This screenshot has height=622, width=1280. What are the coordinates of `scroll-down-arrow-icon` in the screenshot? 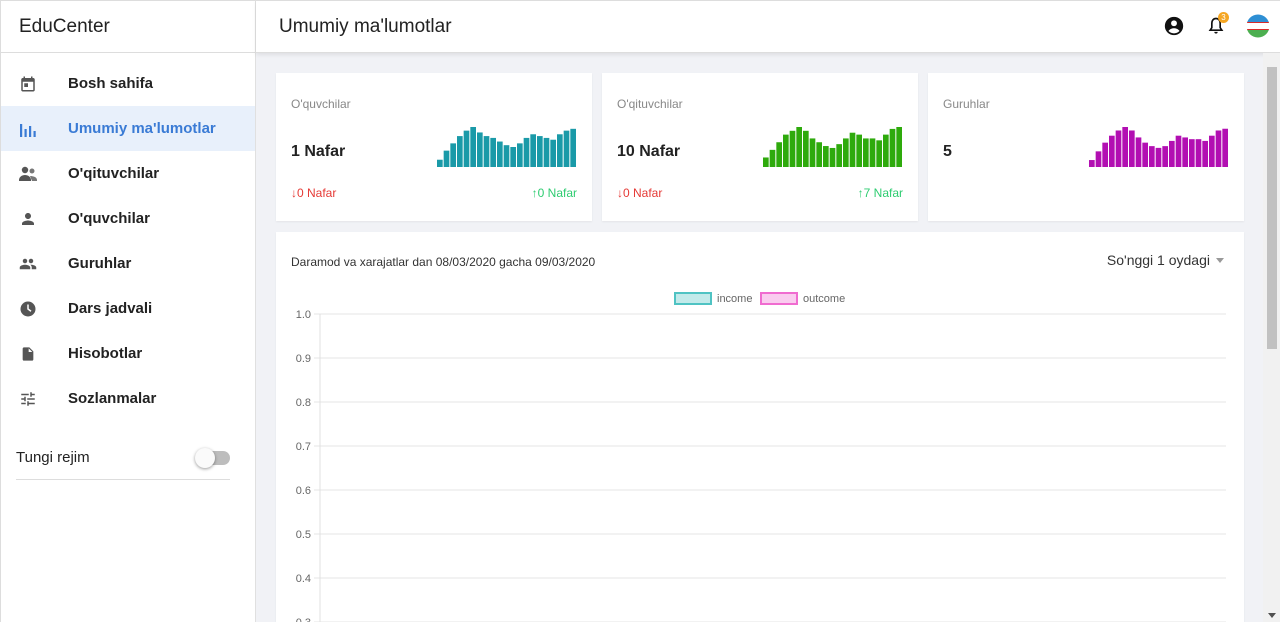 It's located at (1272, 615).